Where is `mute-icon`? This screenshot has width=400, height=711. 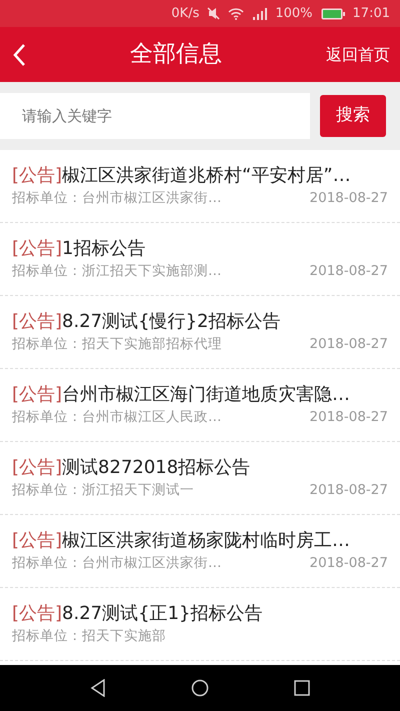 mute-icon is located at coordinates (213, 13).